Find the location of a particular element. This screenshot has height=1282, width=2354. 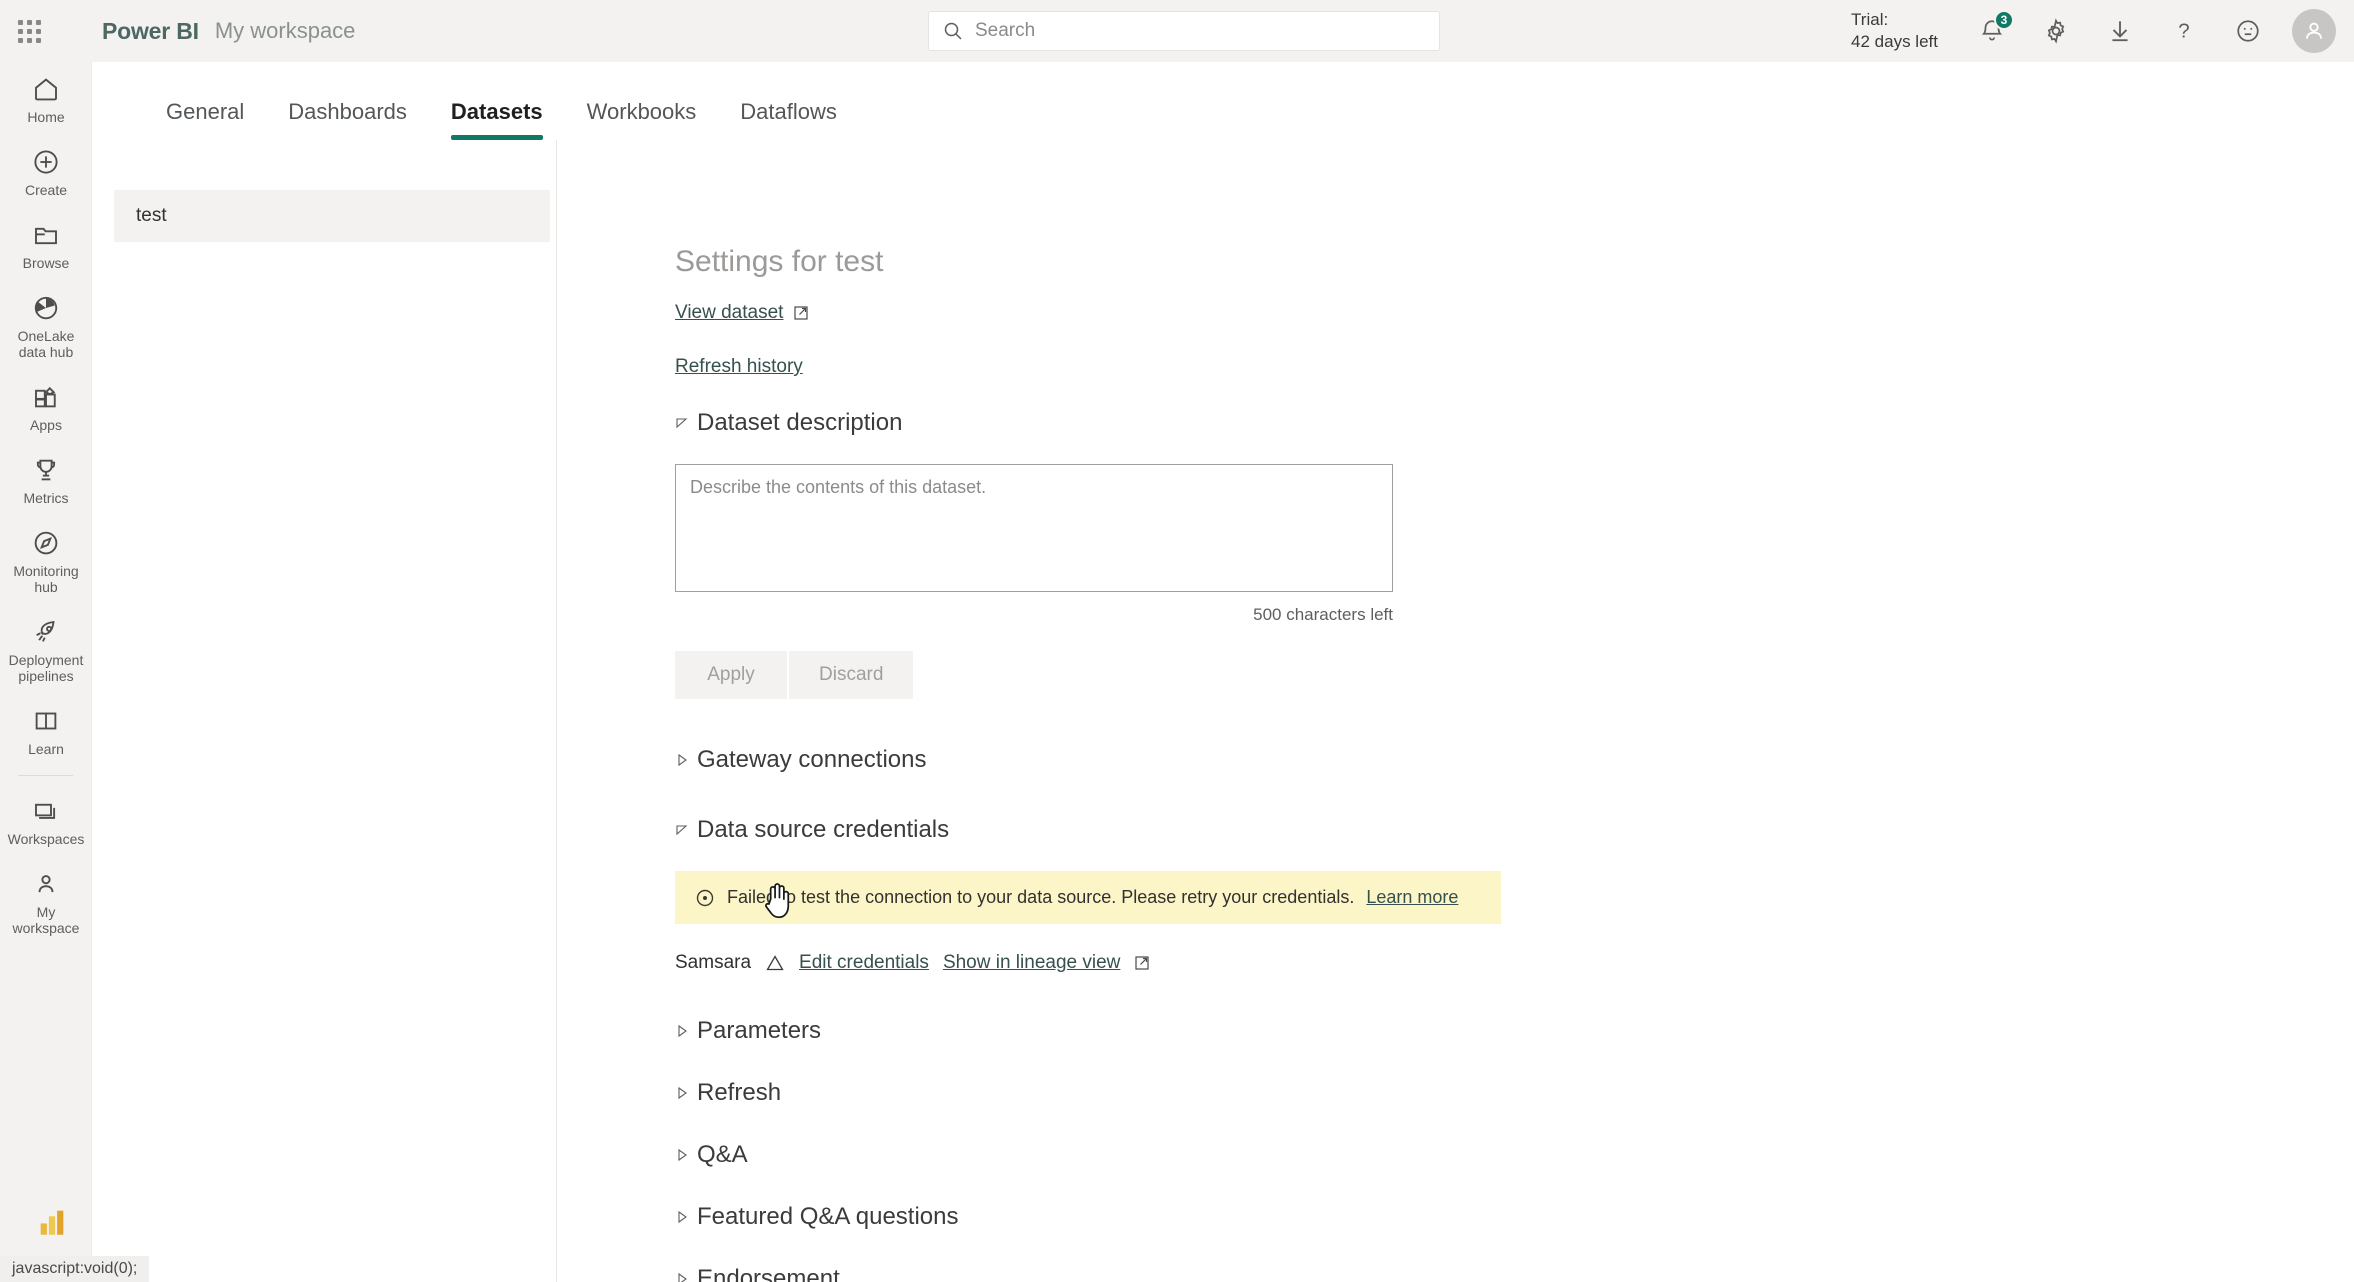

apply-button: Apply is located at coordinates (731, 675).